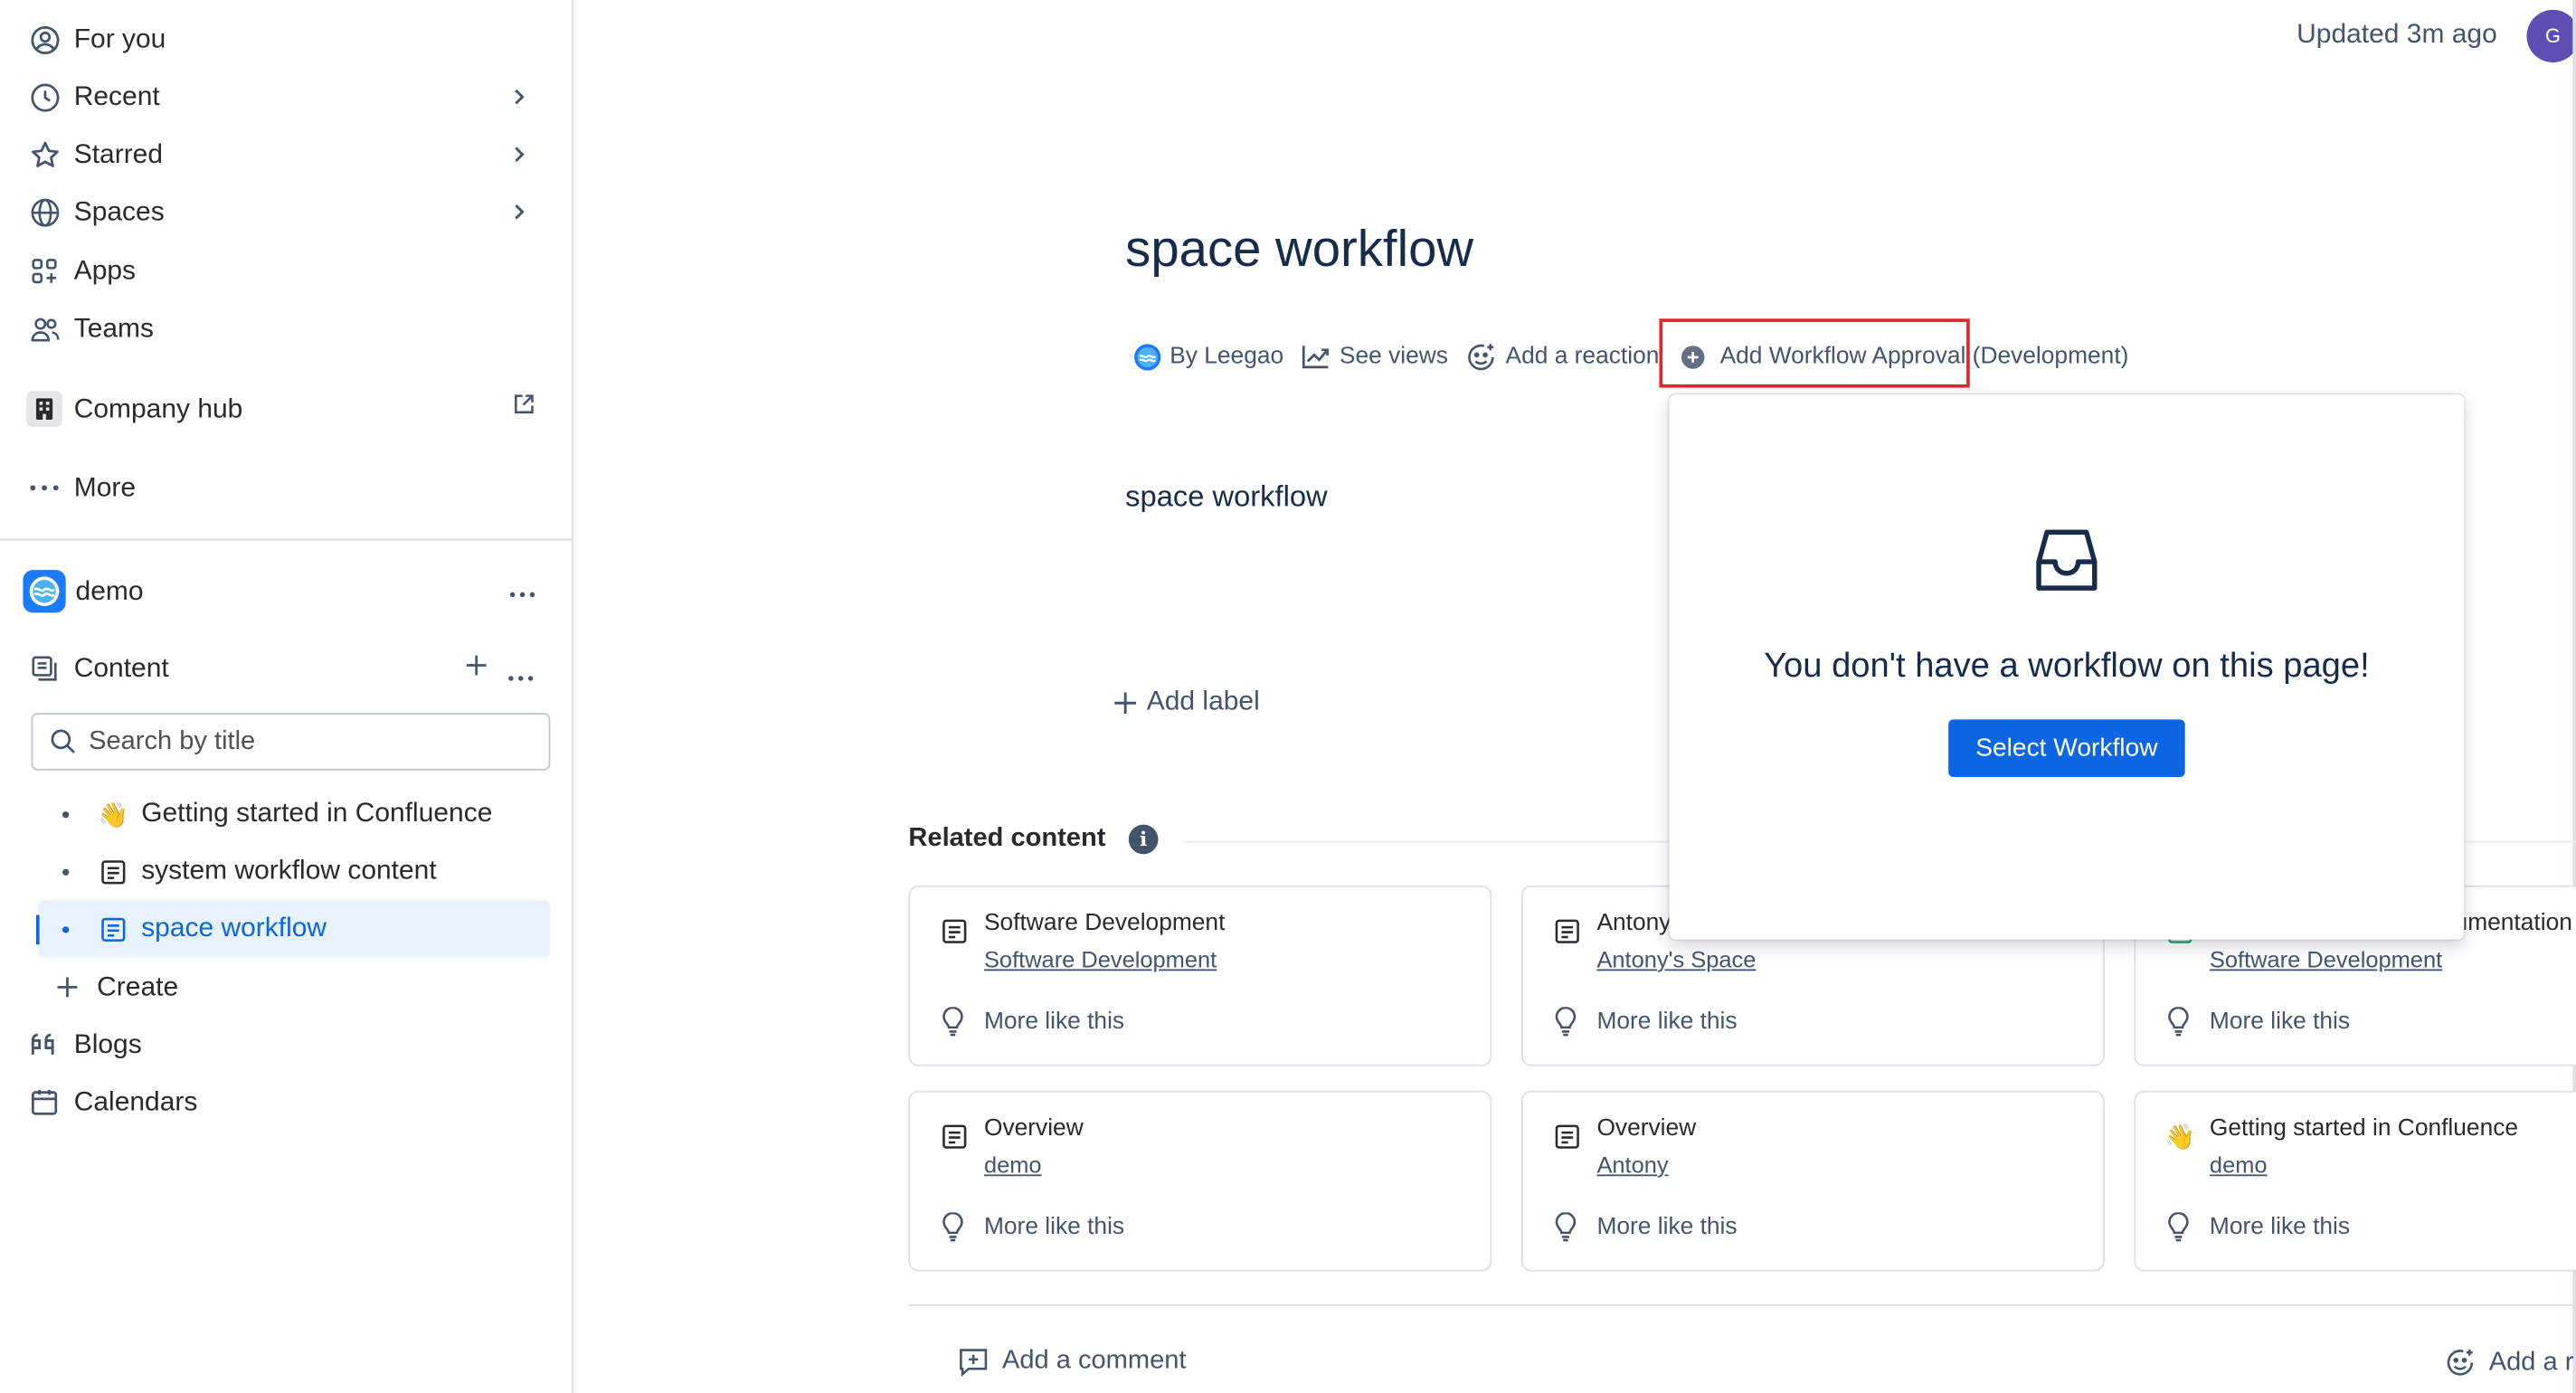 This screenshot has width=2576, height=1393. Describe the element at coordinates (287, 270) in the screenshot. I see `nav-apps: Apps` at that location.